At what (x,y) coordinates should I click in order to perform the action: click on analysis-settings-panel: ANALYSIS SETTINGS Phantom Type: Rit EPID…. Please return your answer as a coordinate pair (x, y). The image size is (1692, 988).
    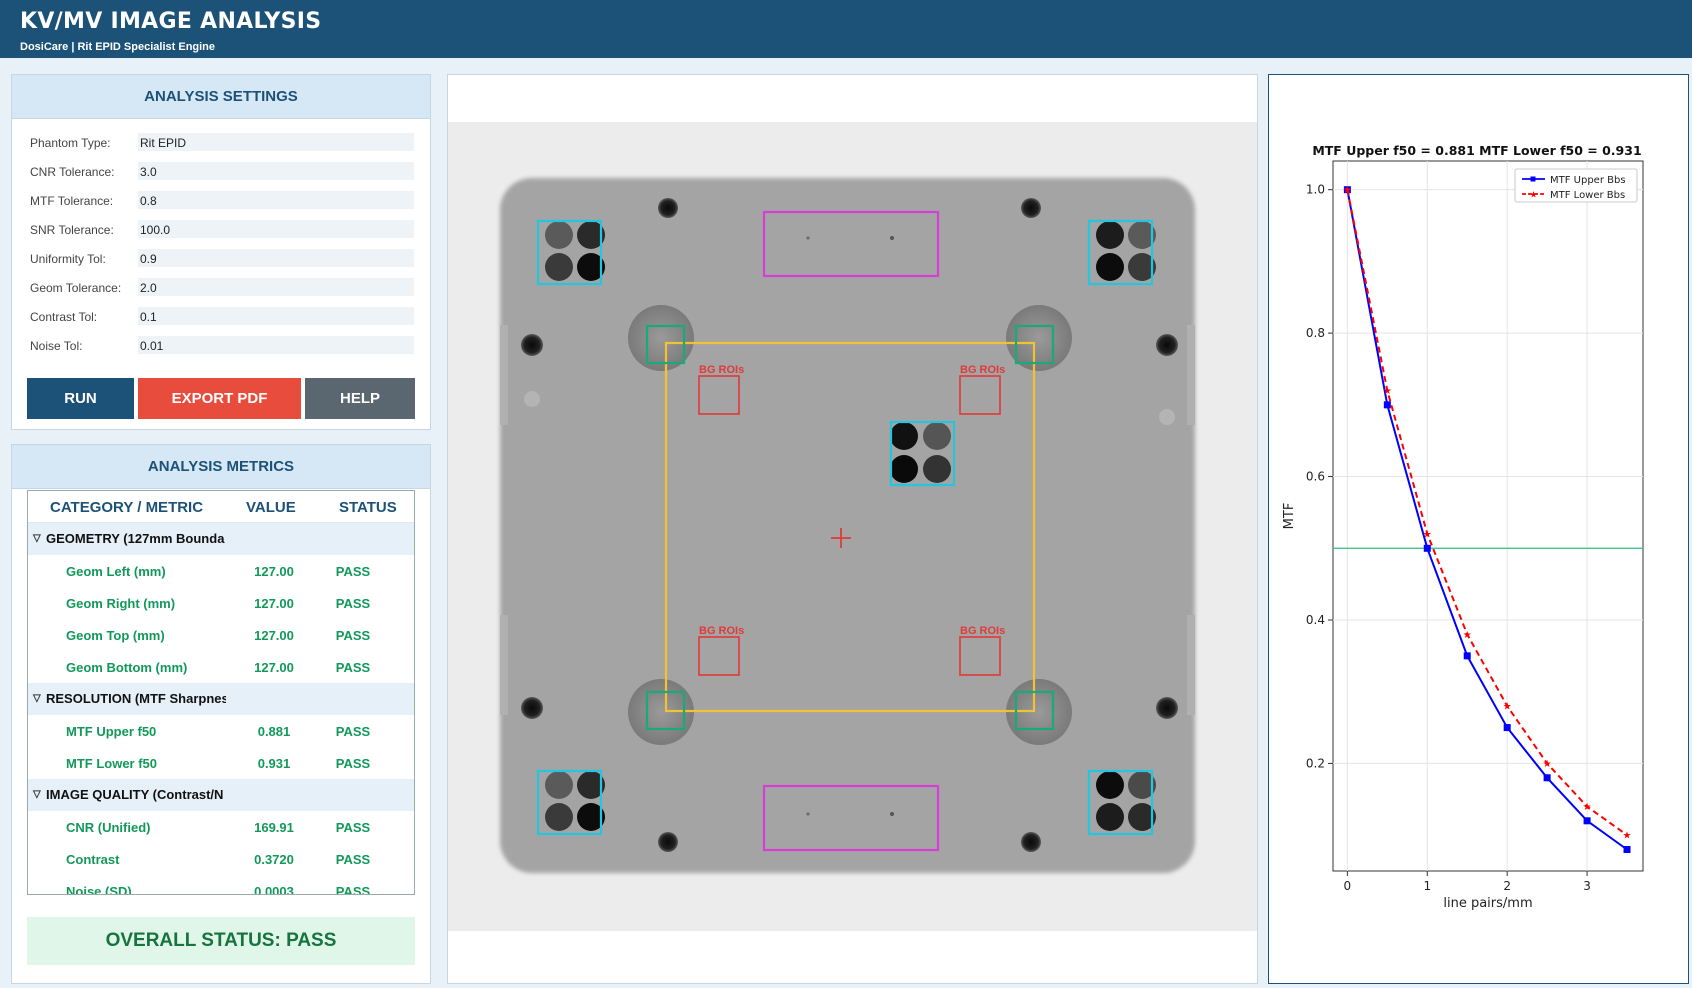
    Looking at the image, I should click on (221, 252).